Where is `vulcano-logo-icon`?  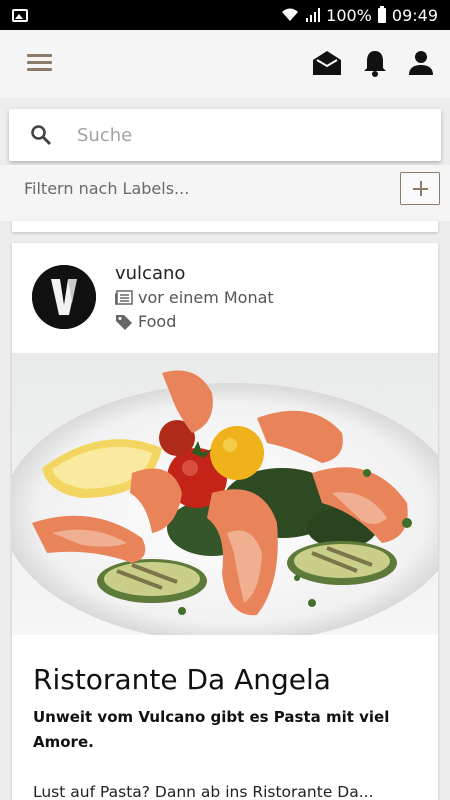
vulcano-logo-icon is located at coordinates (64, 297).